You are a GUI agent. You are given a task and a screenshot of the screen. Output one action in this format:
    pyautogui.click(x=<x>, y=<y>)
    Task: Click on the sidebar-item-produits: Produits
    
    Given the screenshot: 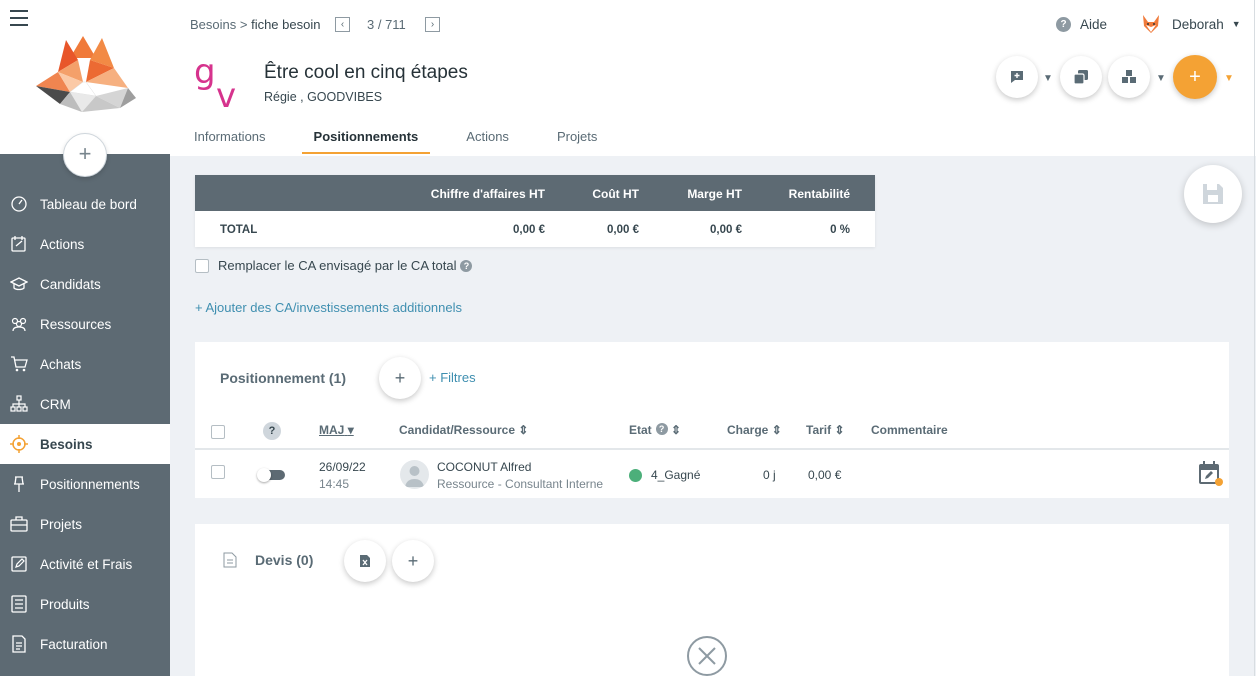 What is the action you would take?
    pyautogui.click(x=85, y=604)
    